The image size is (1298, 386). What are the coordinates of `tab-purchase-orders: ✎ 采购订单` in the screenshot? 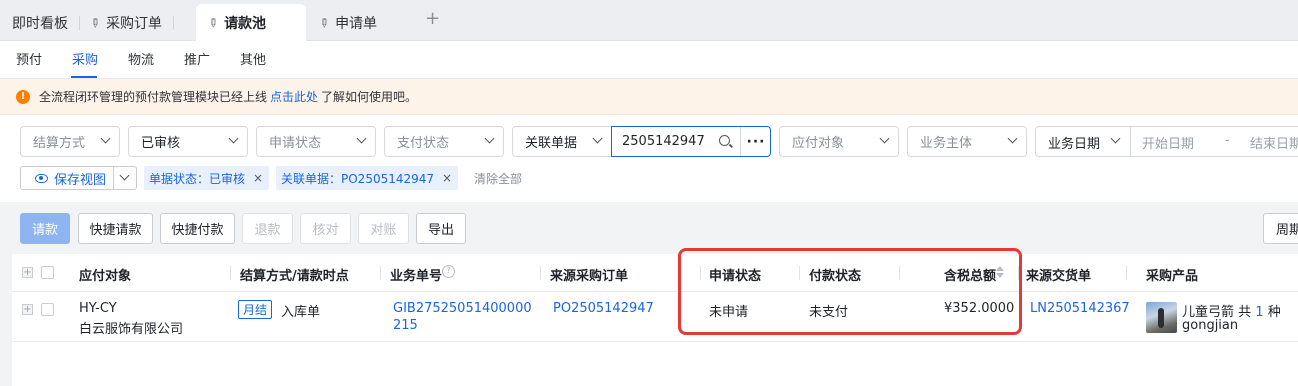 It's located at (126, 22).